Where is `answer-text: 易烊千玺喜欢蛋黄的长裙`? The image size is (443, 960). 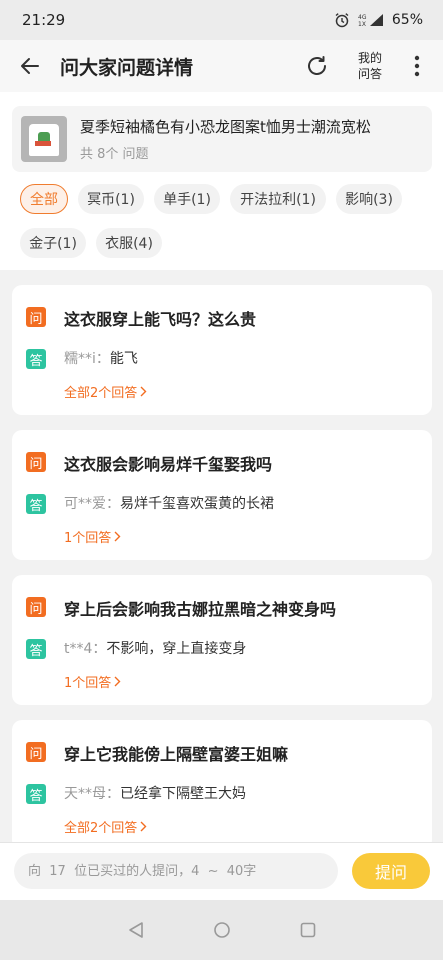
answer-text: 易烊千玺喜欢蛋黄的长裙 is located at coordinates (197, 504).